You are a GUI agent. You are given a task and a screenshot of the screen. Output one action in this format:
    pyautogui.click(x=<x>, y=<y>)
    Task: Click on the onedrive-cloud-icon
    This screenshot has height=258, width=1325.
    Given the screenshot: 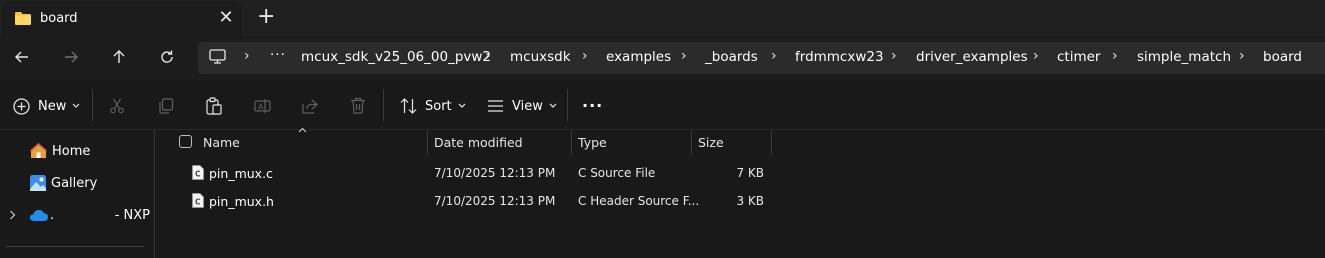 What is the action you would take?
    pyautogui.click(x=39, y=215)
    